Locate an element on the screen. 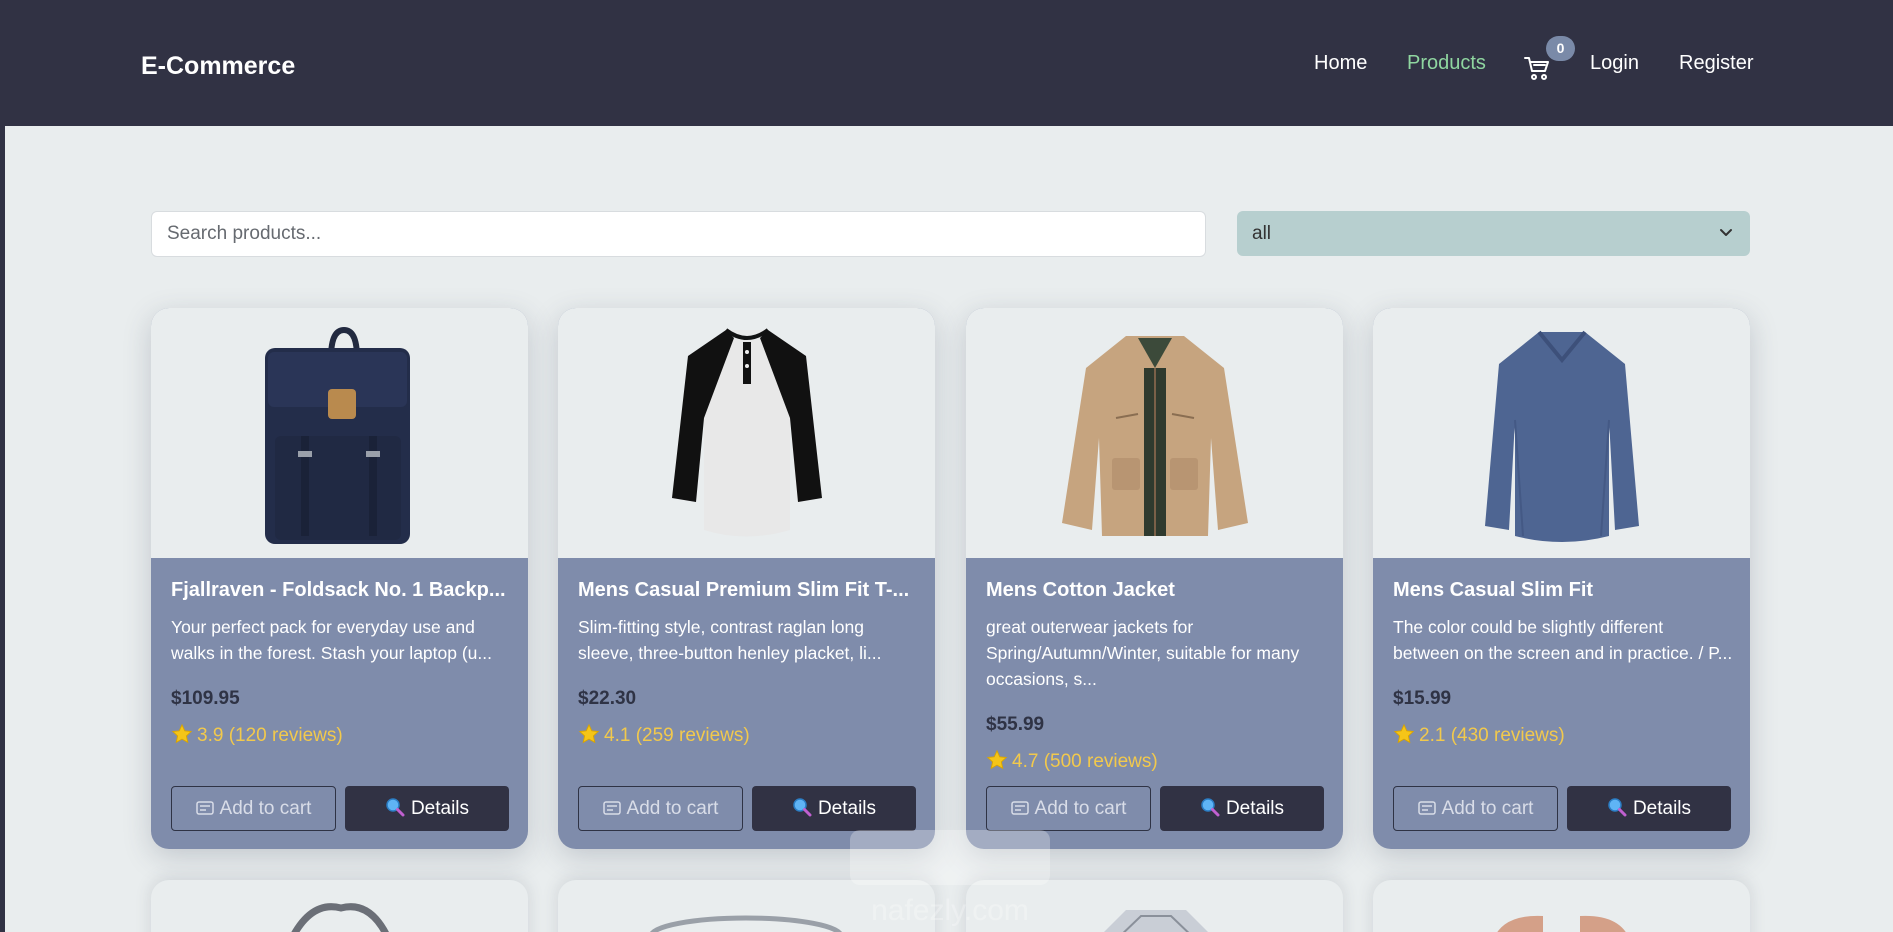 This screenshot has width=1893, height=932. product-price: $55.99 is located at coordinates (1015, 724).